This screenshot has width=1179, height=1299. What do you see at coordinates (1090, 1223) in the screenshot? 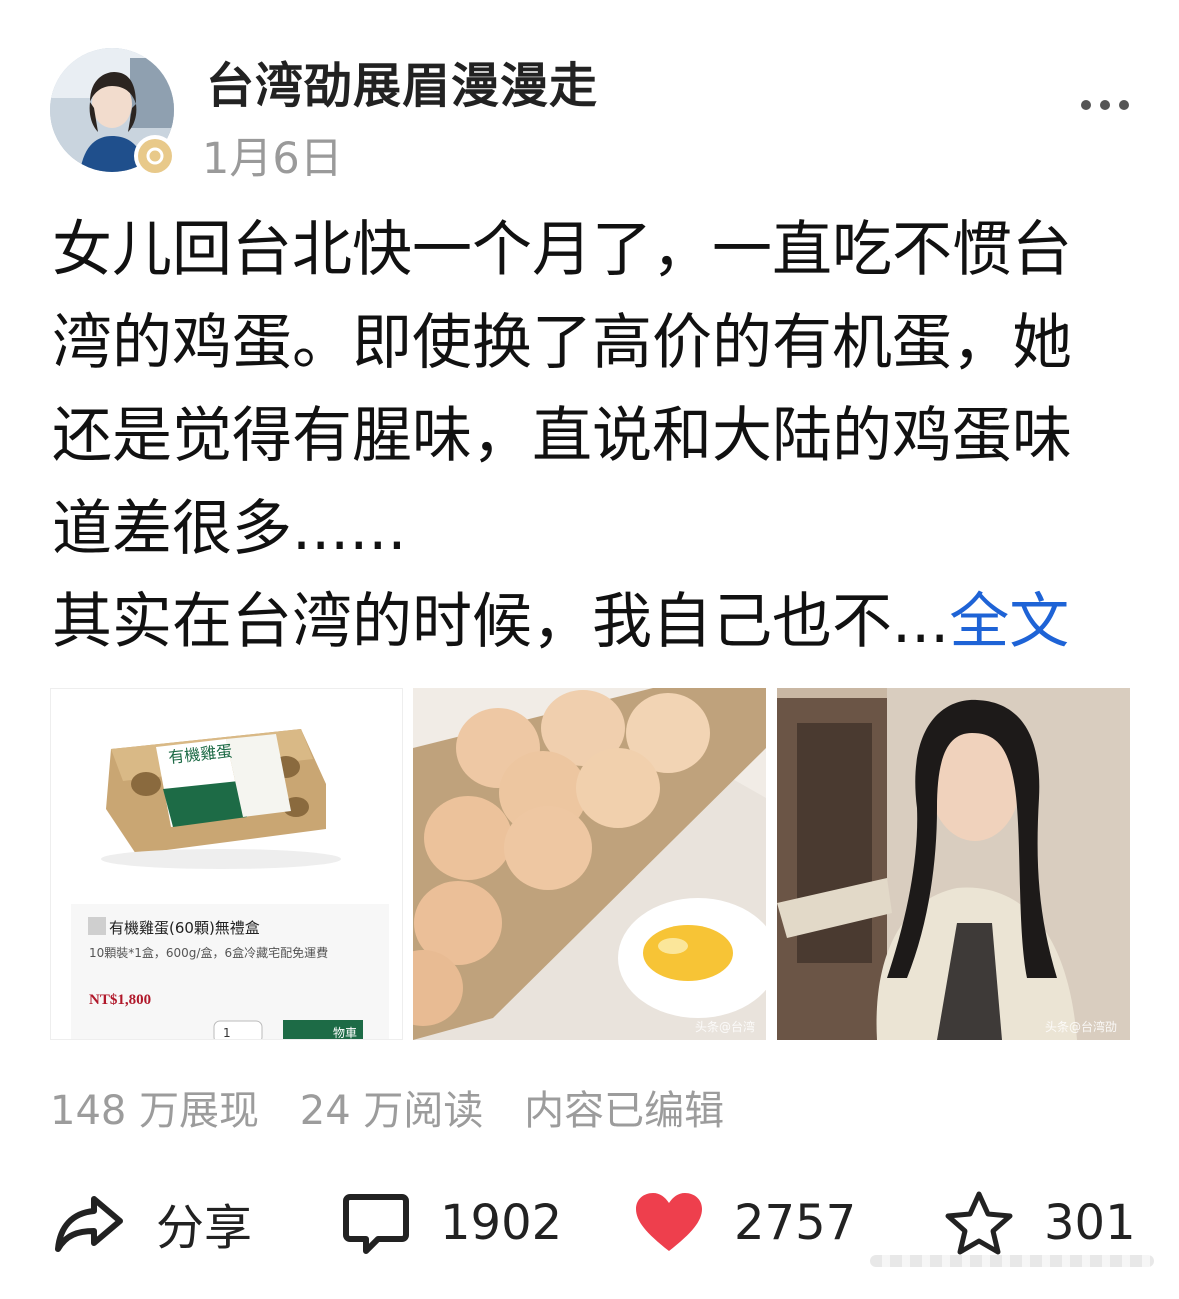
I see `favorite-count: 301` at bounding box center [1090, 1223].